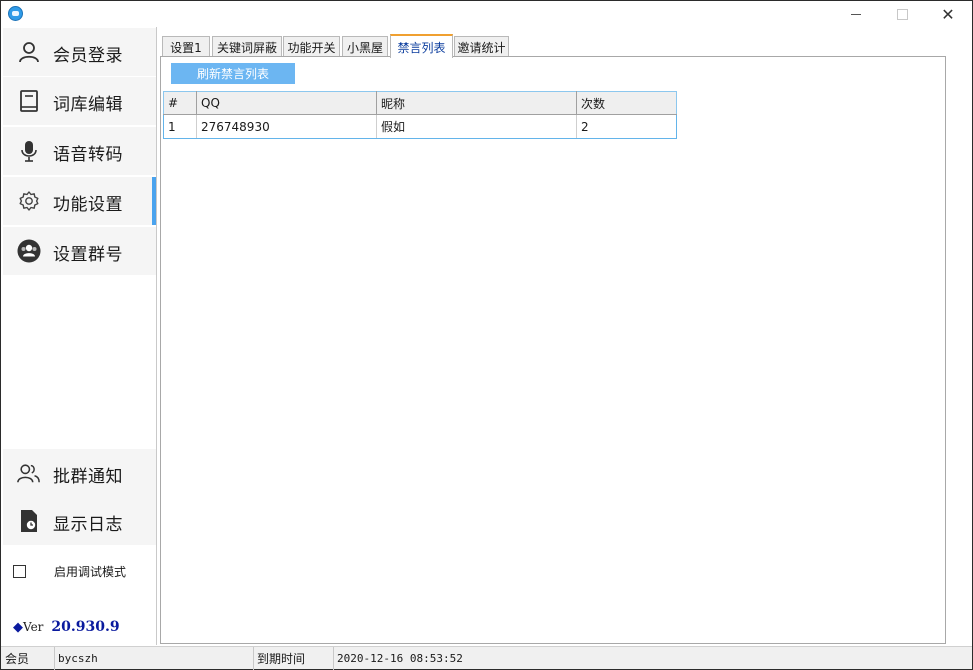  I want to click on maximize-button, so click(902, 14).